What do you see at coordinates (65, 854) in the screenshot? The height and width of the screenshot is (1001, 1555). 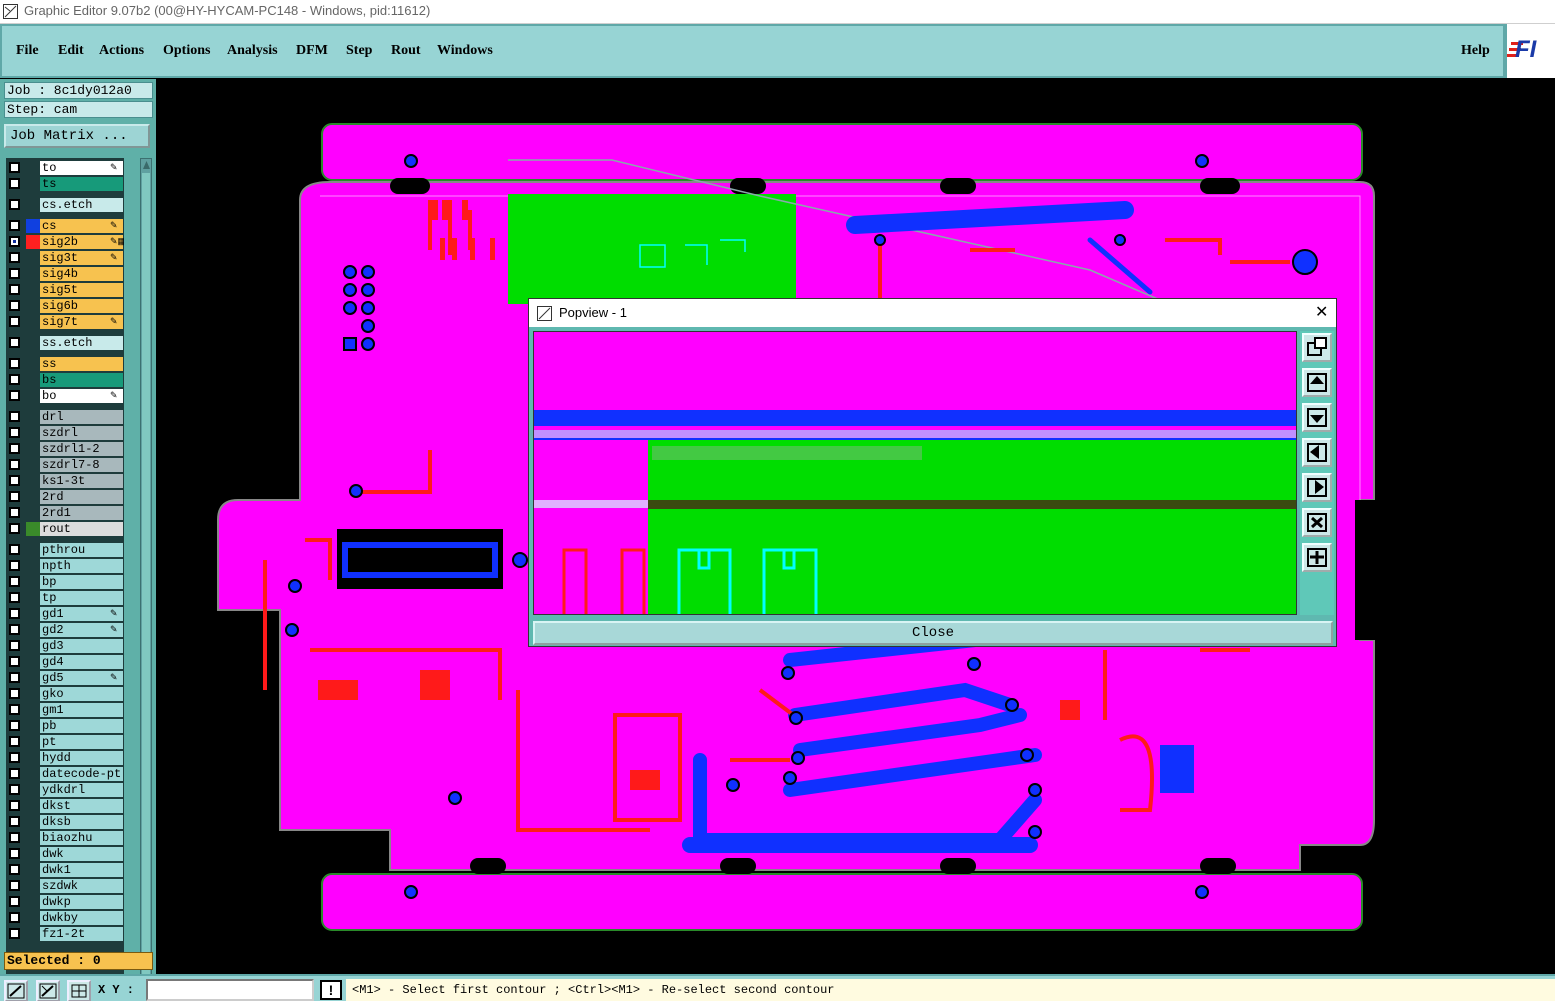 I see `layer-row-dwk: dwk` at bounding box center [65, 854].